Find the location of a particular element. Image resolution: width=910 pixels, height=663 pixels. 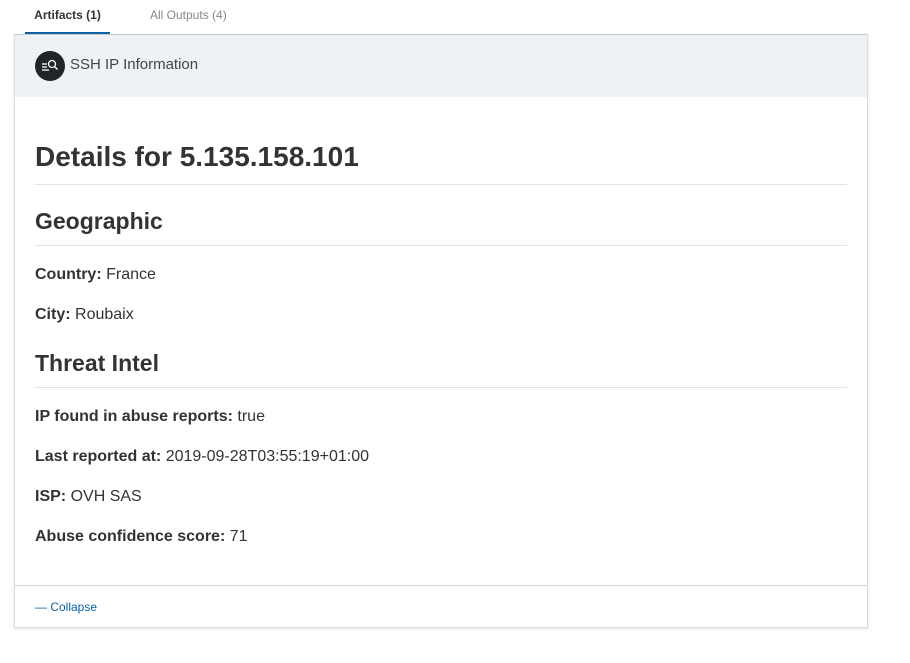

abuse-reports-value: true is located at coordinates (251, 416).